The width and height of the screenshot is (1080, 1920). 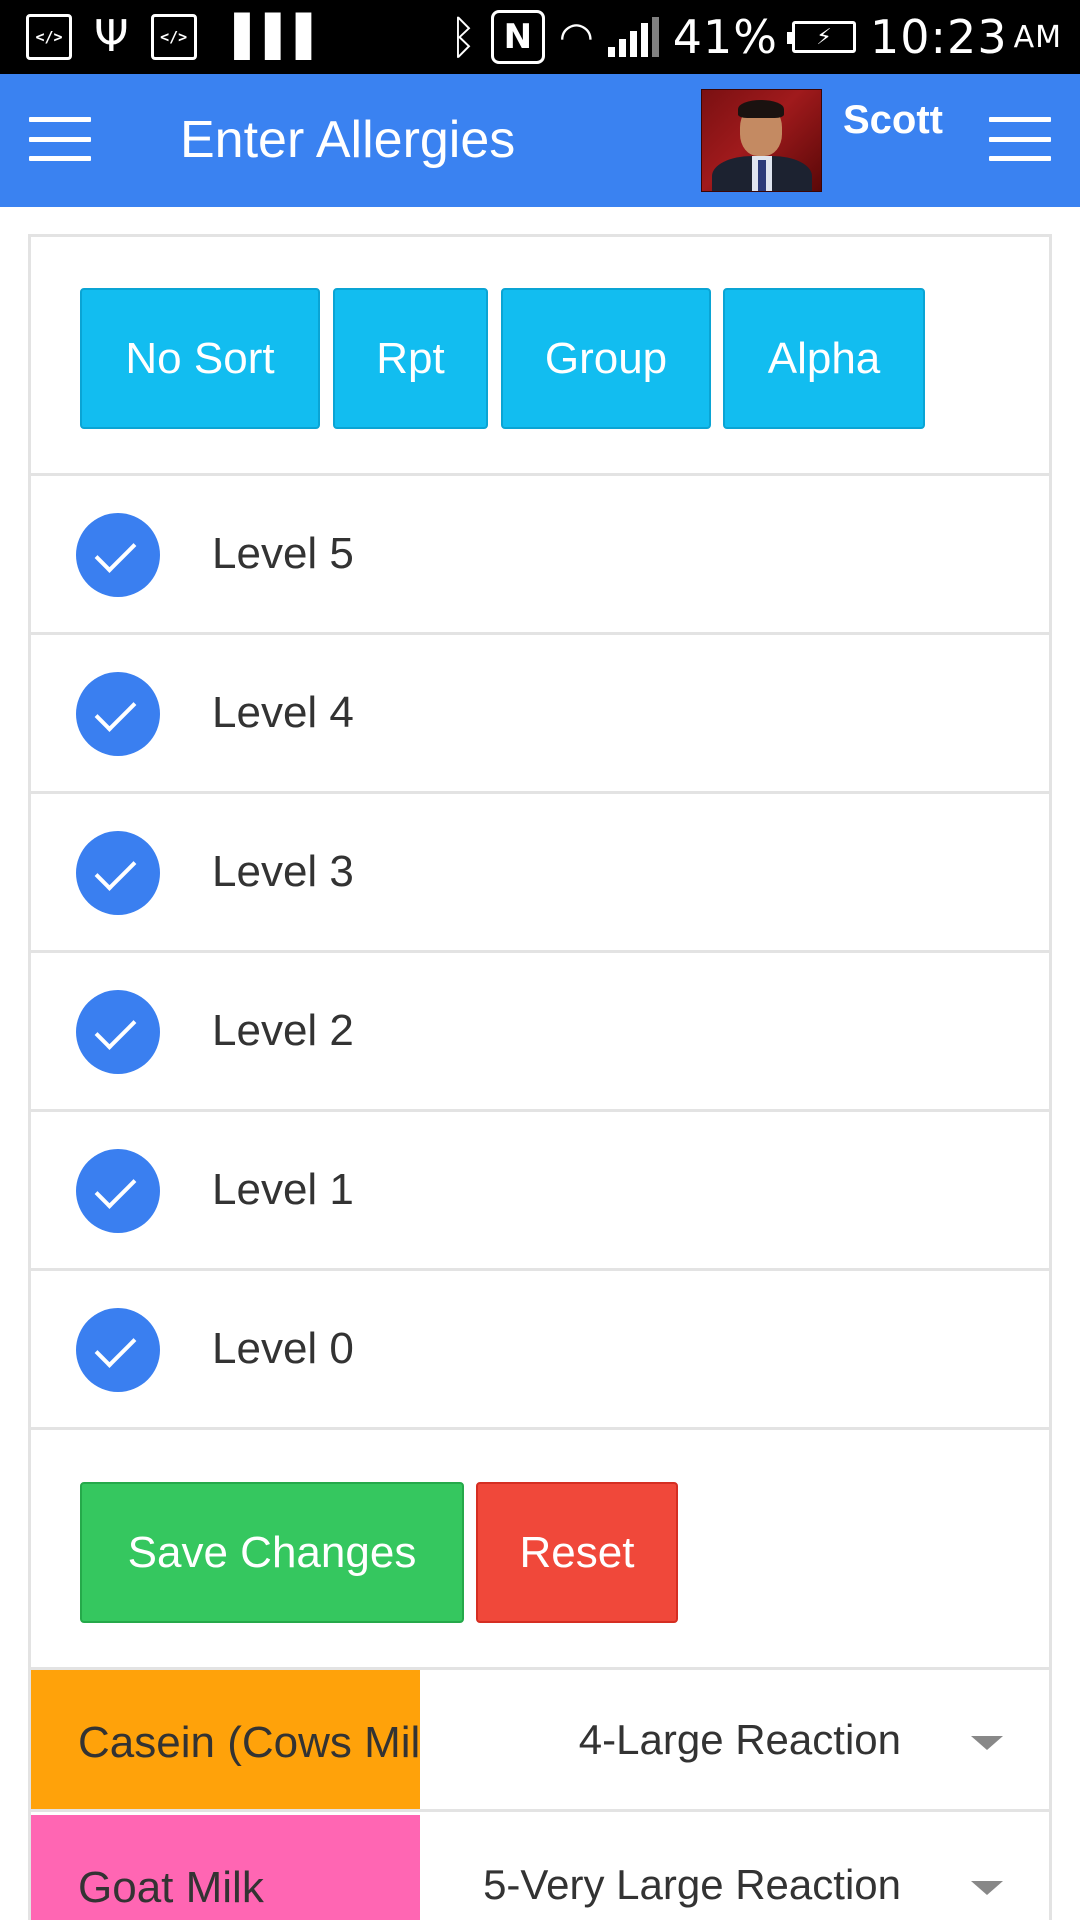 I want to click on user-name: Scott, so click(x=893, y=120).